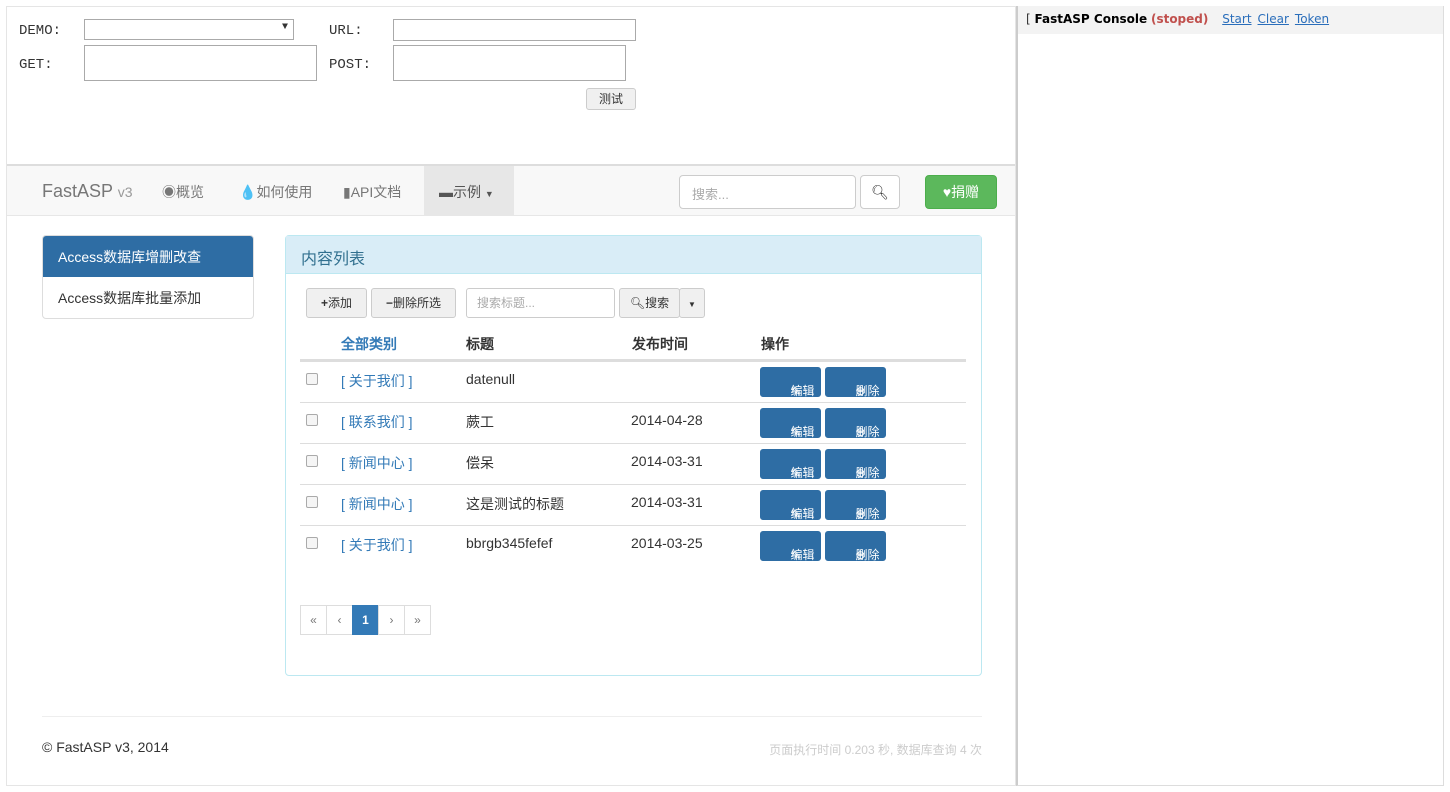 The height and width of the screenshot is (792, 1450). What do you see at coordinates (509, 63) in the screenshot?
I see `post-textarea` at bounding box center [509, 63].